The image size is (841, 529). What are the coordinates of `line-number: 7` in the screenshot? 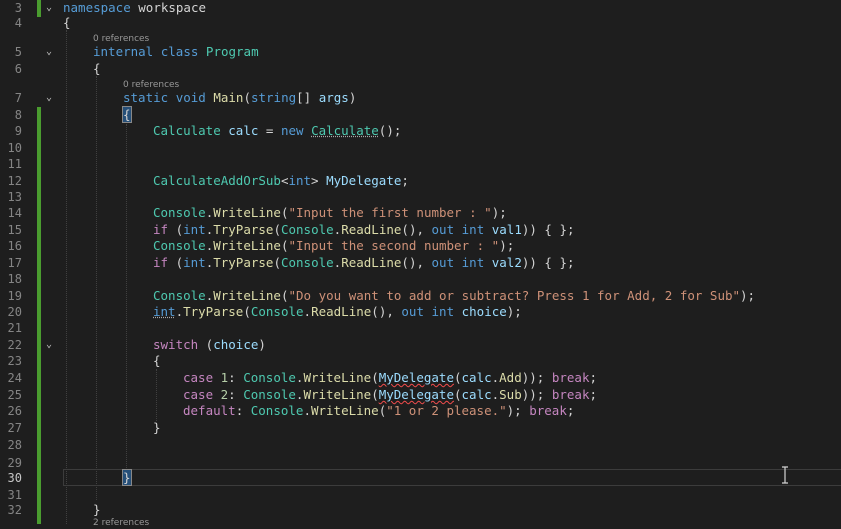 It's located at (18, 98).